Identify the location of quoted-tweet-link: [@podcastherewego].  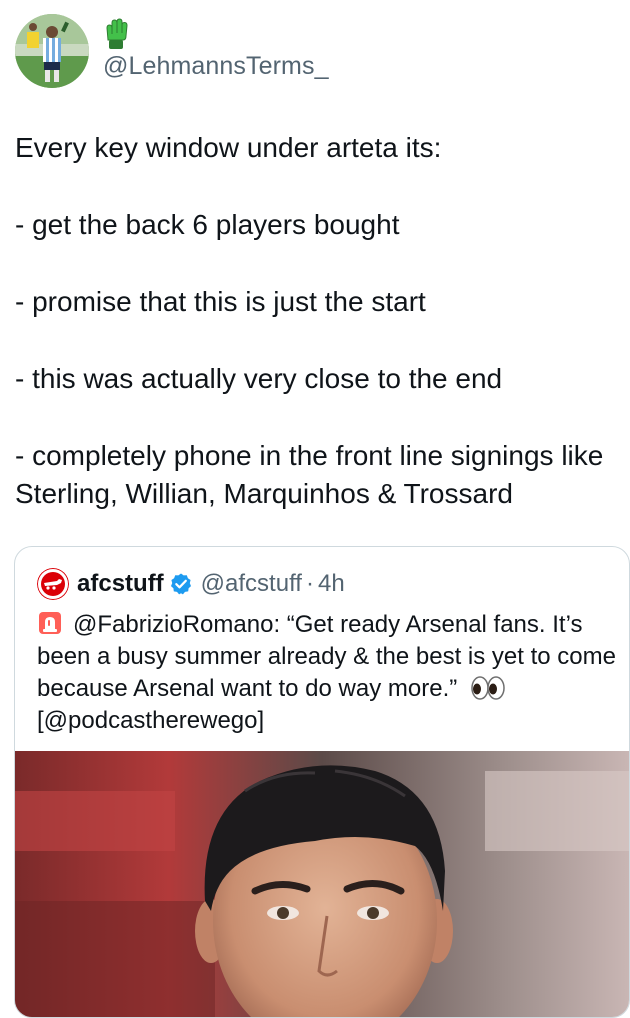
(150, 720).